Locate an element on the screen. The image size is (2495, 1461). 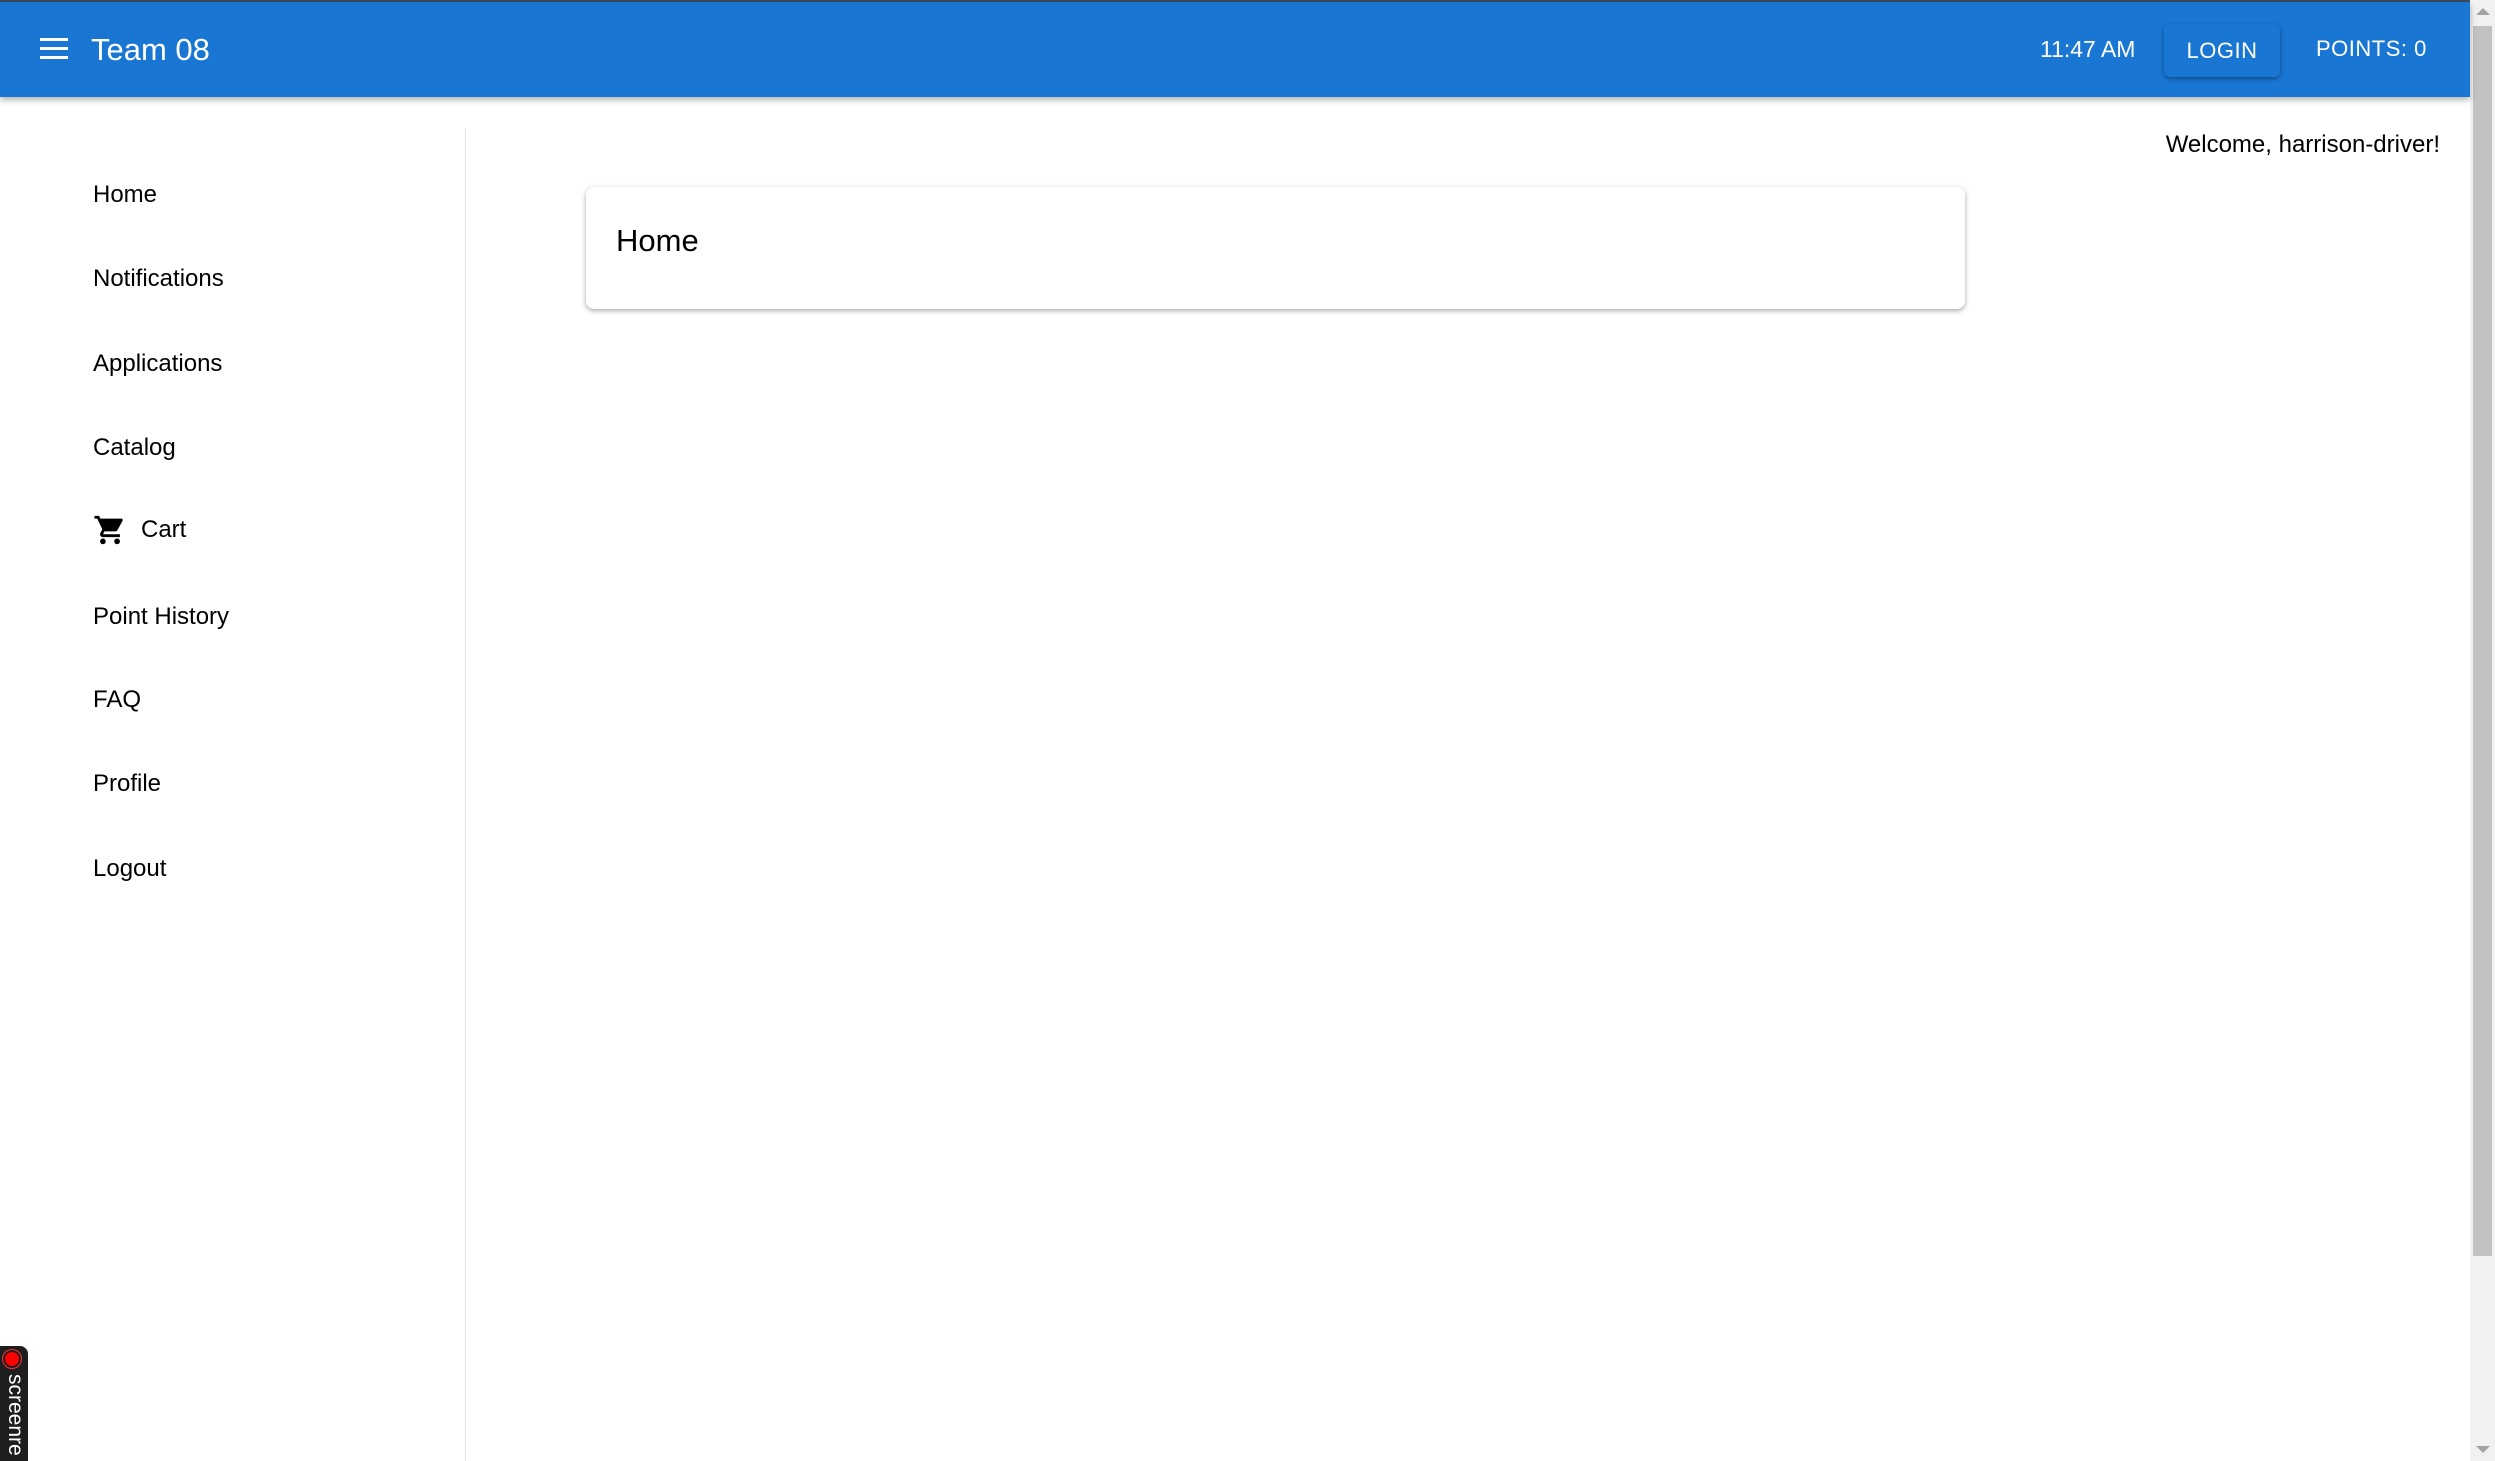
sidebar-item-catalog: Catalog is located at coordinates (134, 448).